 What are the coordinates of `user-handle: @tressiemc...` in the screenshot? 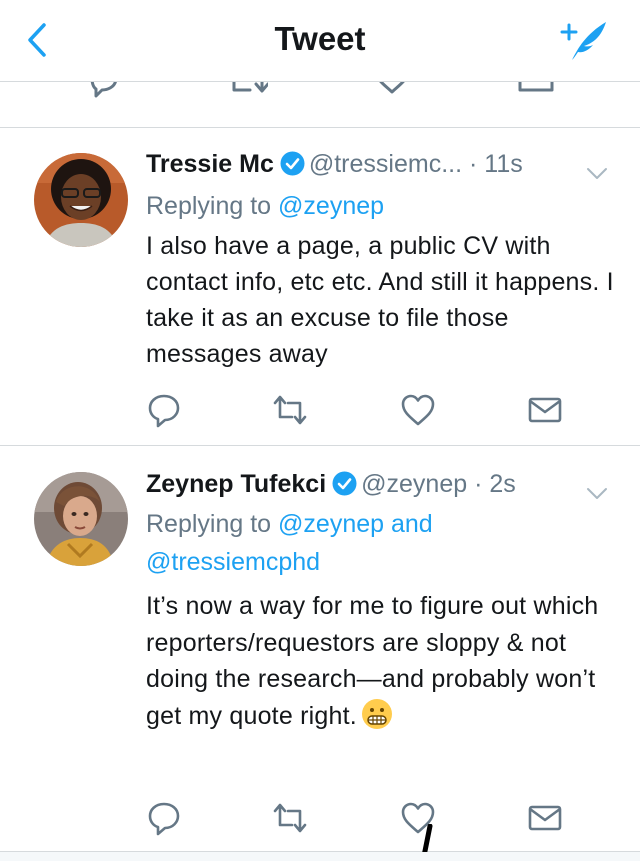 It's located at (385, 164).